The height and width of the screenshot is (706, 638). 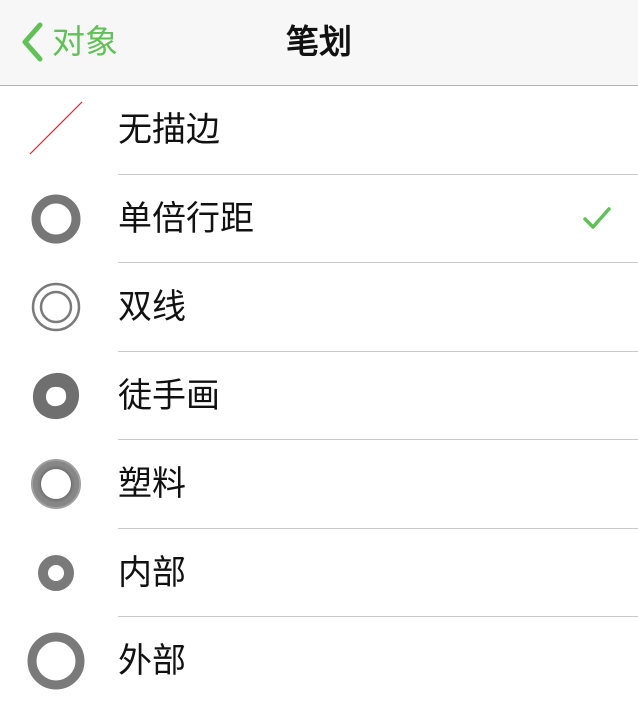 I want to click on single-ring-icon, so click(x=56, y=219).